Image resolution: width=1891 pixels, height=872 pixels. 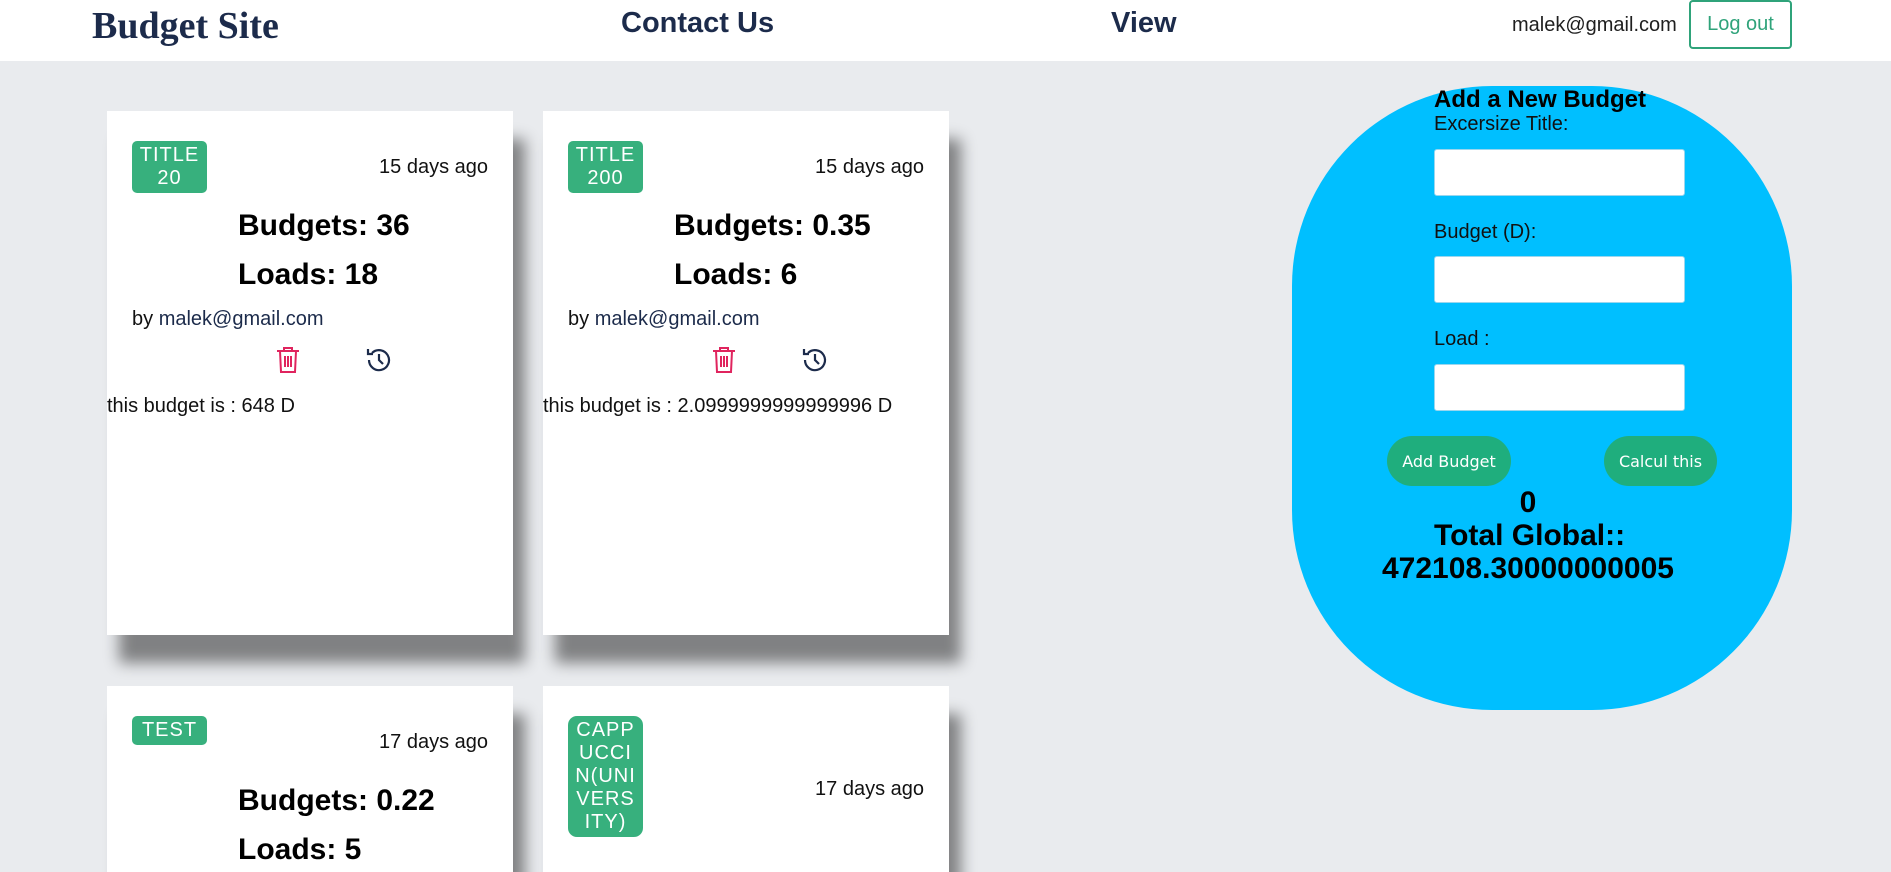 I want to click on title-input, so click(x=1559, y=172).